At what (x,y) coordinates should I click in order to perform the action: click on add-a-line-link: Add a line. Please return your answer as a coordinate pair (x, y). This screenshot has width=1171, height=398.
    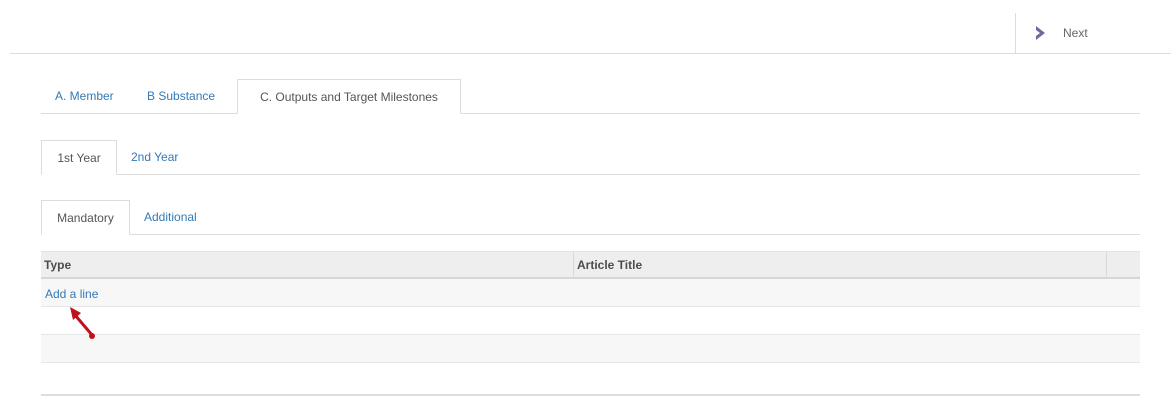
    Looking at the image, I should click on (71, 294).